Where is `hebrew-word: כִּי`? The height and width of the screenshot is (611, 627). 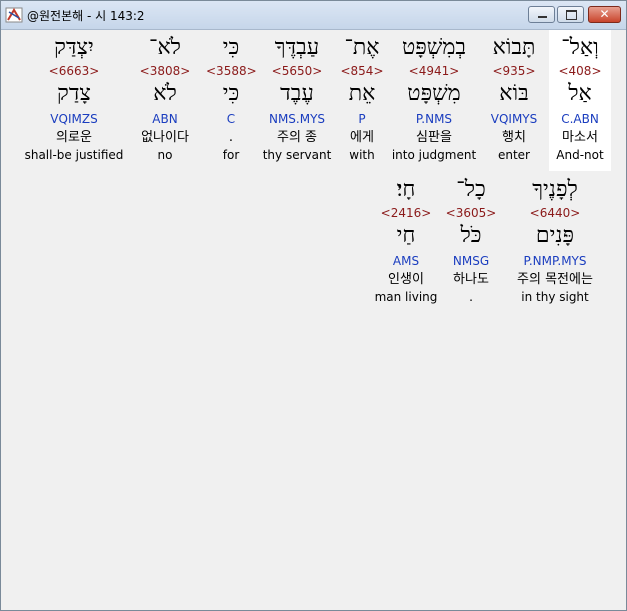 hebrew-word: כִּי is located at coordinates (231, 47).